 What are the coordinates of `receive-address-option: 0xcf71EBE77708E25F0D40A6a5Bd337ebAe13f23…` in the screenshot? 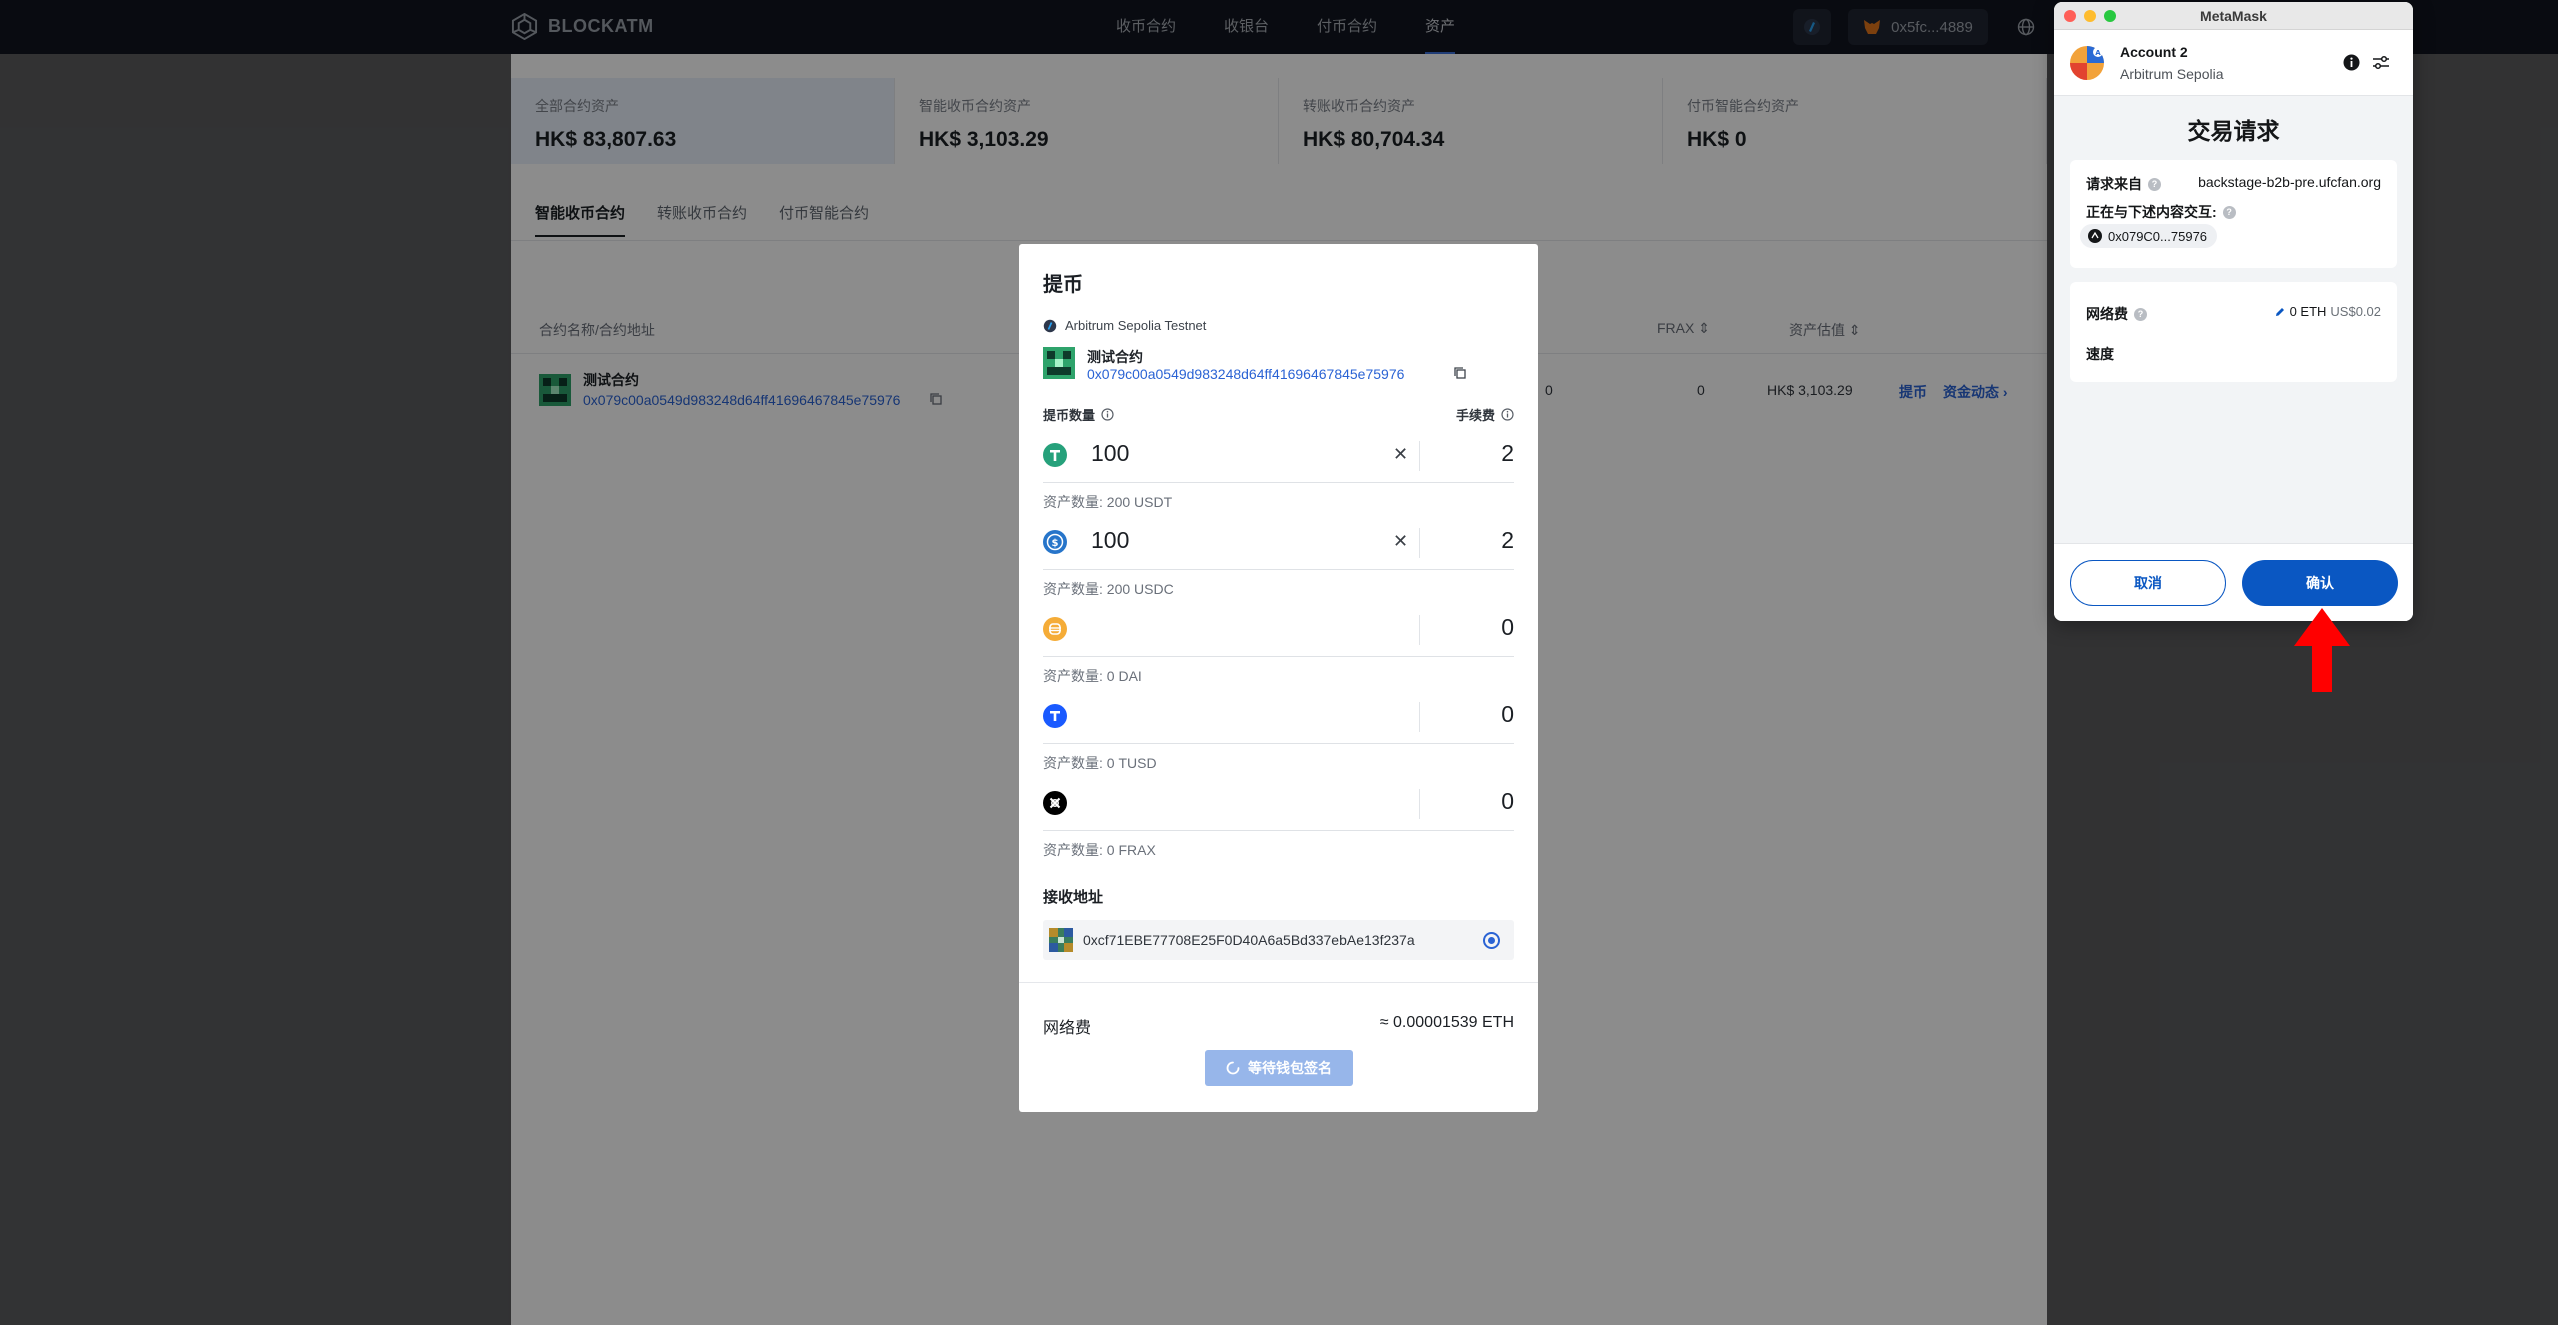 It's located at (1278, 940).